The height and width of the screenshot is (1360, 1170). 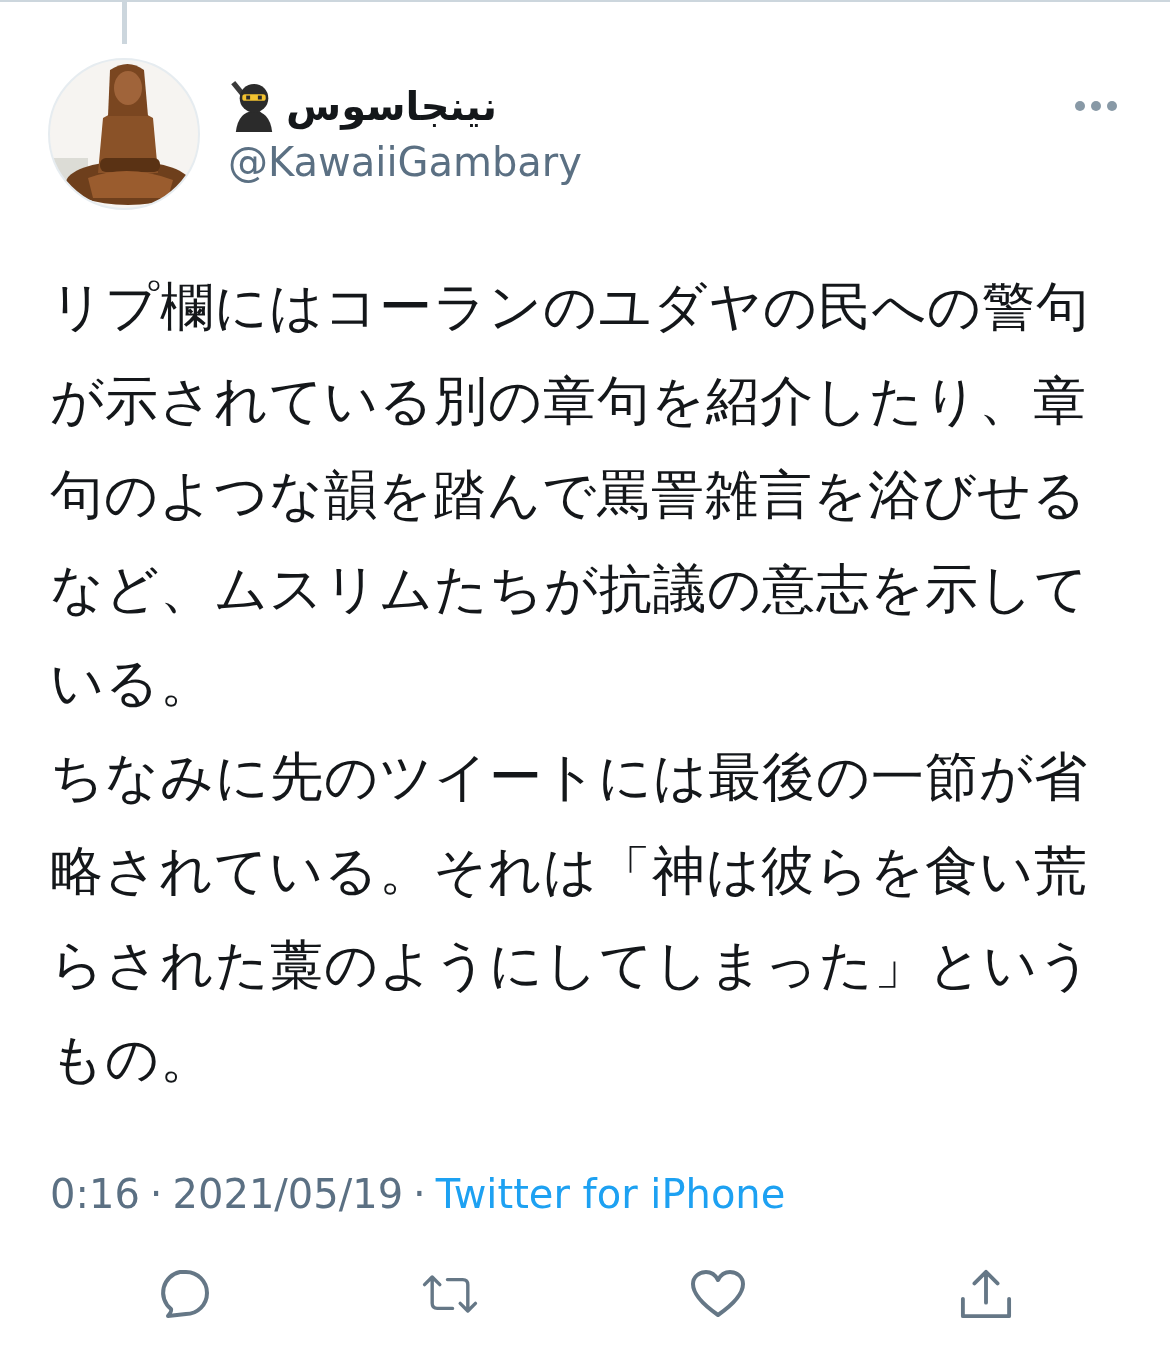 What do you see at coordinates (392, 106) in the screenshot?
I see `author-name: نینجاسوس` at bounding box center [392, 106].